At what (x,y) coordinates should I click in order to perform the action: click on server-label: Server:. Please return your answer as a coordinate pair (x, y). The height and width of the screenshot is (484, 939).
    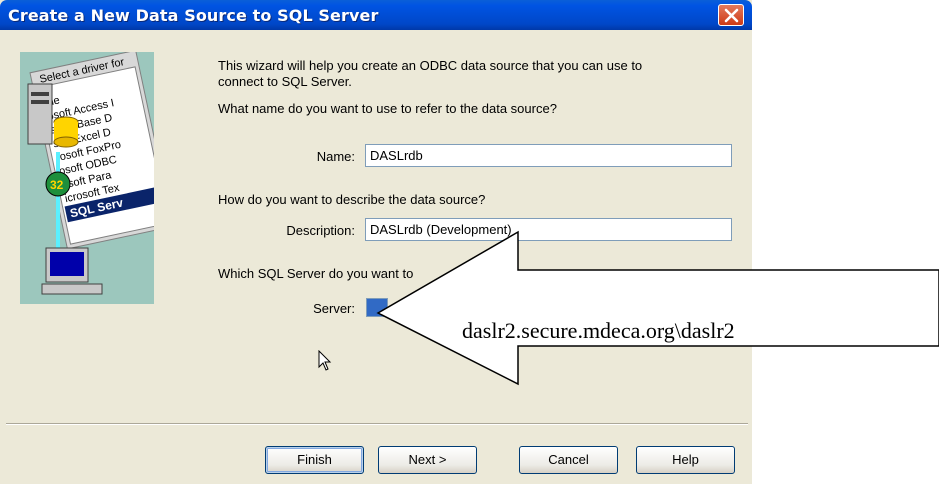
    Looking at the image, I should click on (334, 308).